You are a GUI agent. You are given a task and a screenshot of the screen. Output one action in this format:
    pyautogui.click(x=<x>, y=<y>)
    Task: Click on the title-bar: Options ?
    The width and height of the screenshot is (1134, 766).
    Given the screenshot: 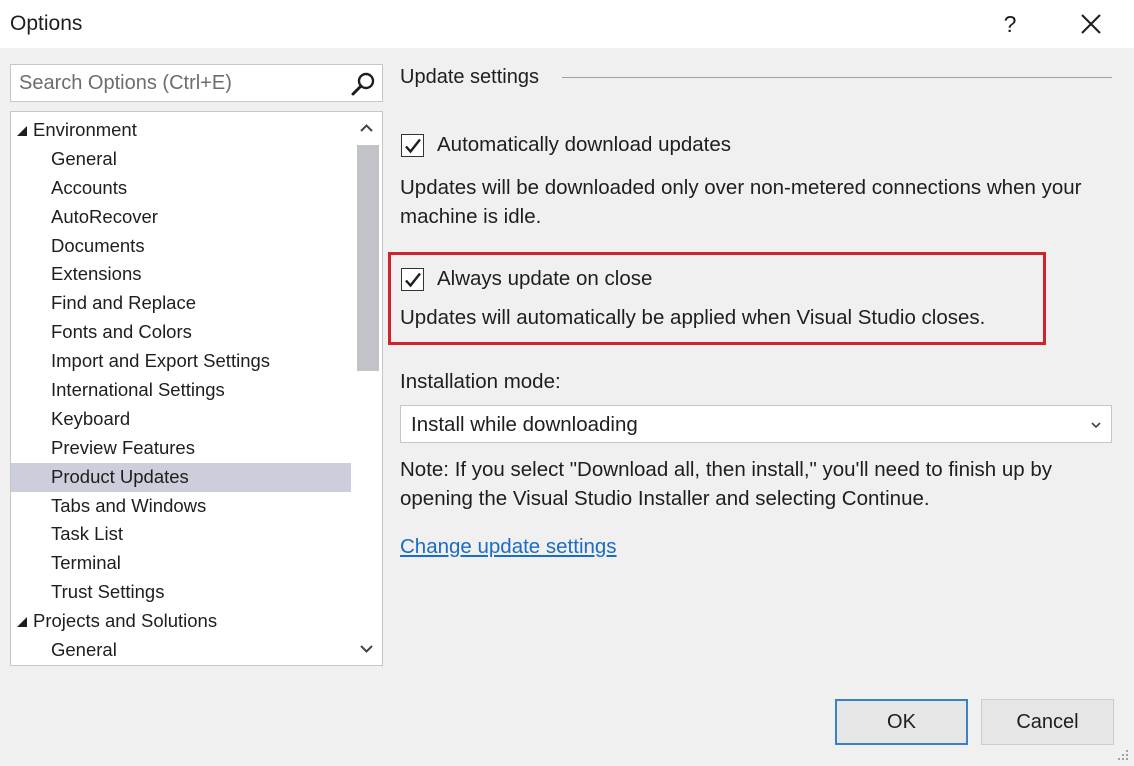 What is the action you would take?
    pyautogui.click(x=567, y=24)
    